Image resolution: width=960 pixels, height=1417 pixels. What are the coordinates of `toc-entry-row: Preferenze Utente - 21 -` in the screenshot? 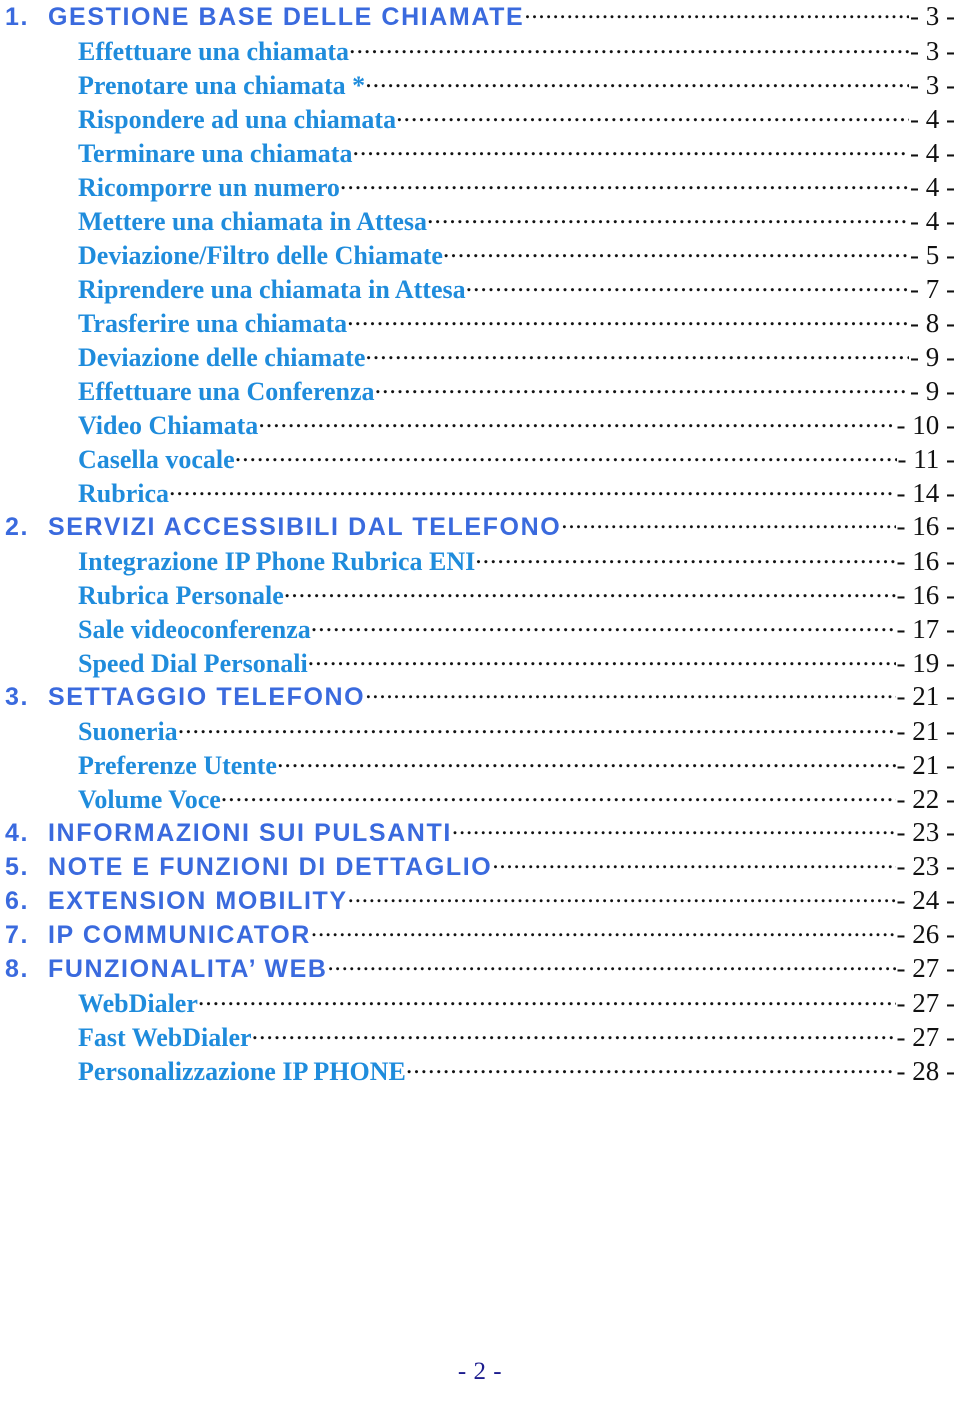 It's located at (477, 765).